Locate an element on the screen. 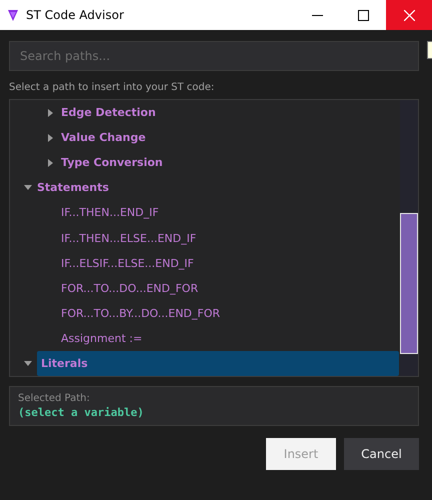 This screenshot has height=500, width=432. close-button is located at coordinates (409, 15).